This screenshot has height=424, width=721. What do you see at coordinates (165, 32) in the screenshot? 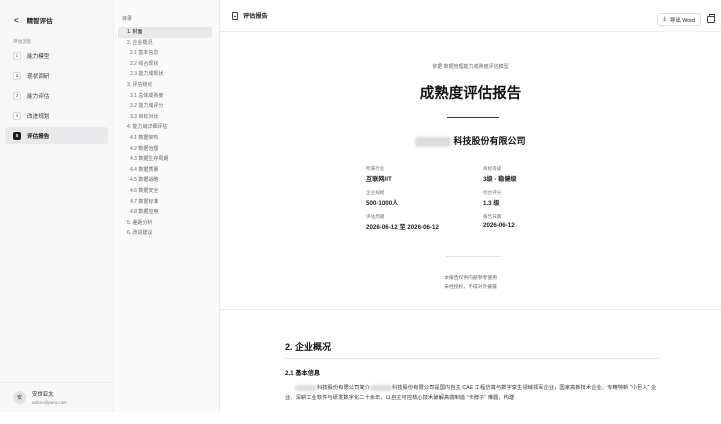
I see `toc-item-cover: 1. 封面` at bounding box center [165, 32].